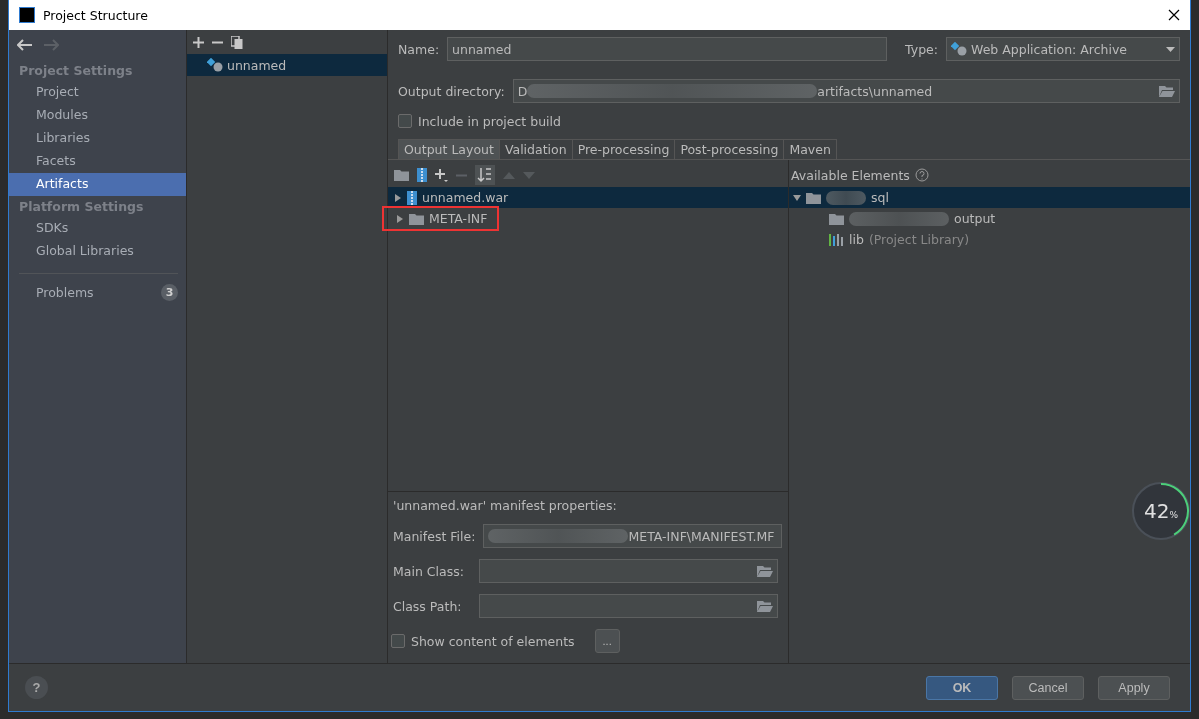 The height and width of the screenshot is (719, 1199). Describe the element at coordinates (975, 218) in the screenshot. I see `tree-item-label: output` at that location.